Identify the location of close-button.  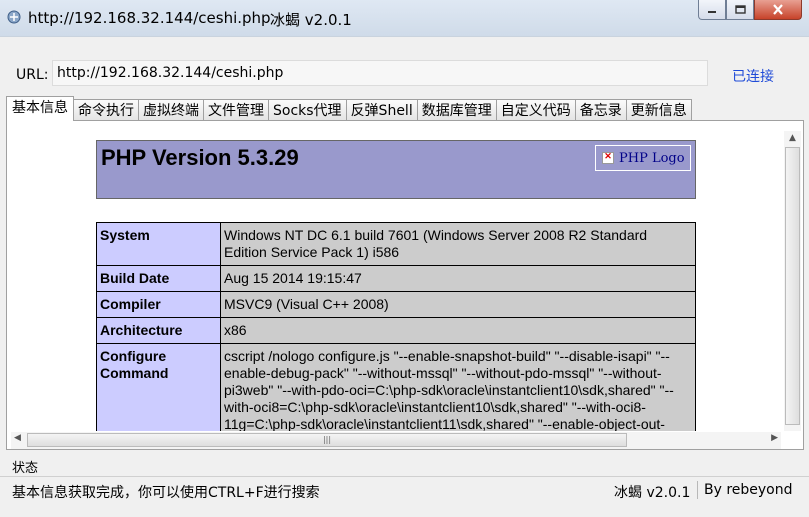
(778, 10).